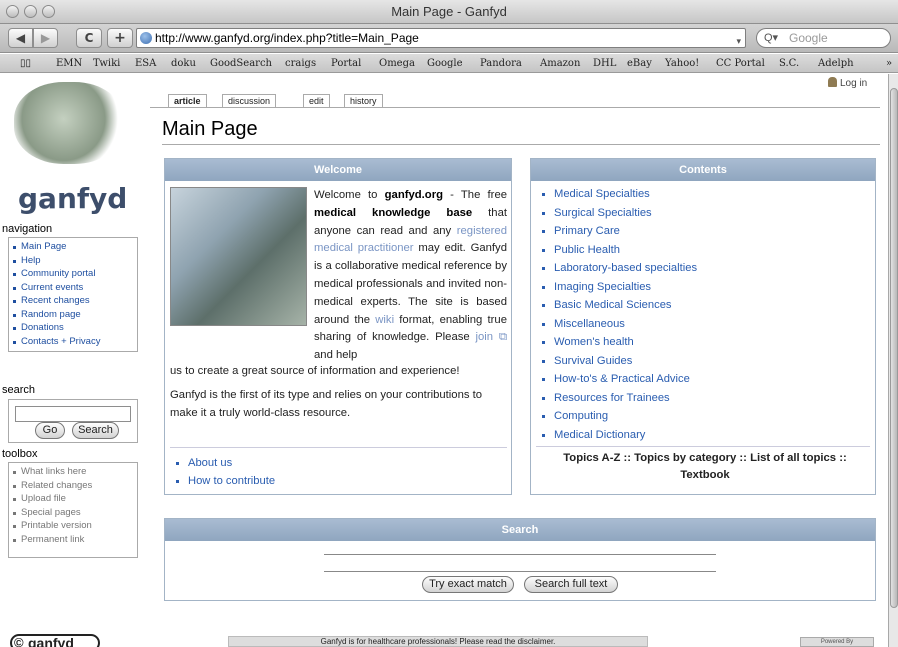 The width and height of the screenshot is (898, 647). I want to click on title-bar: Main Page - Ganfyd, so click(449, 12).